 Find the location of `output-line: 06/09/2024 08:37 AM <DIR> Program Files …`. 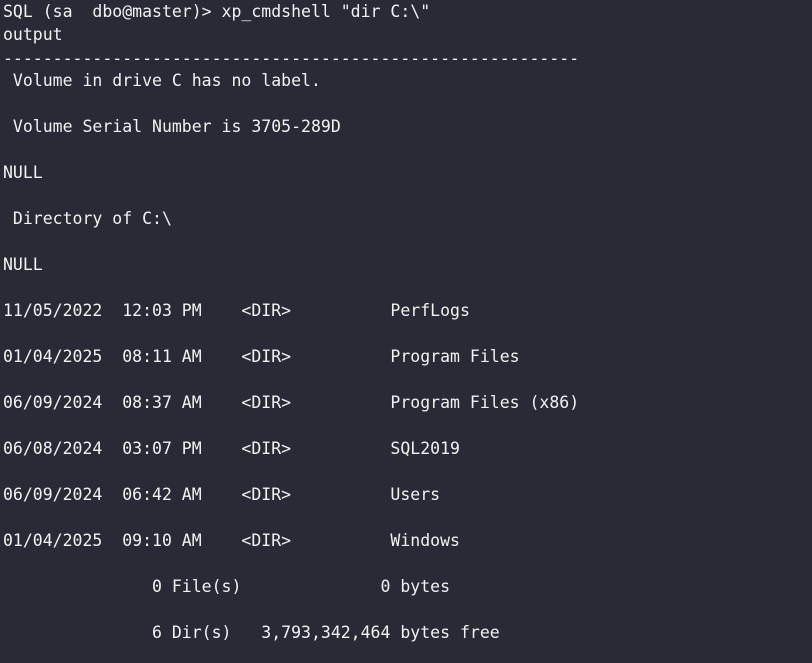

output-line: 06/09/2024 08:37 AM <DIR> Program Files … is located at coordinates (291, 402).